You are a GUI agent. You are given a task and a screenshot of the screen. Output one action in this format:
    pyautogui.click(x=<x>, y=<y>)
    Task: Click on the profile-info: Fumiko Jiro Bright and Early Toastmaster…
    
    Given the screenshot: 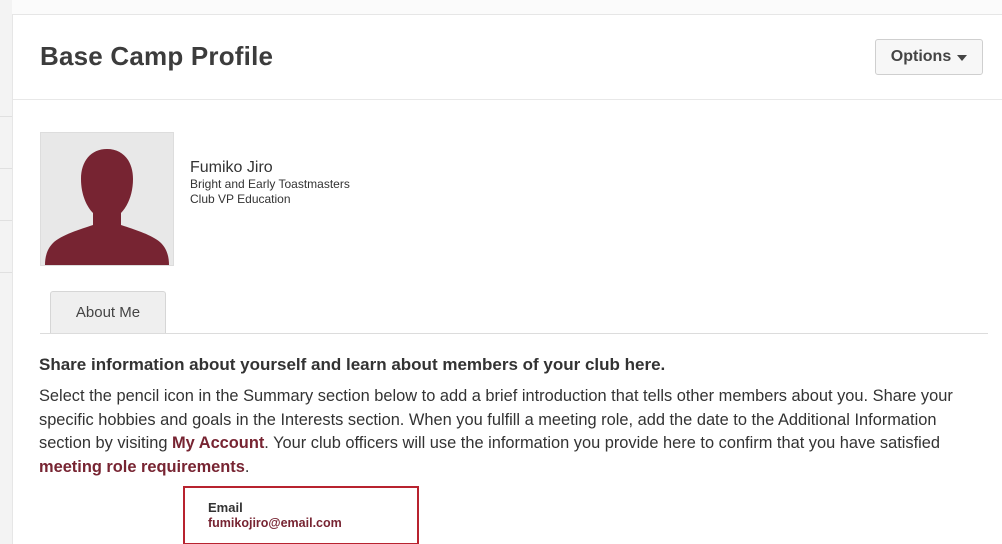 What is the action you would take?
    pyautogui.click(x=270, y=182)
    